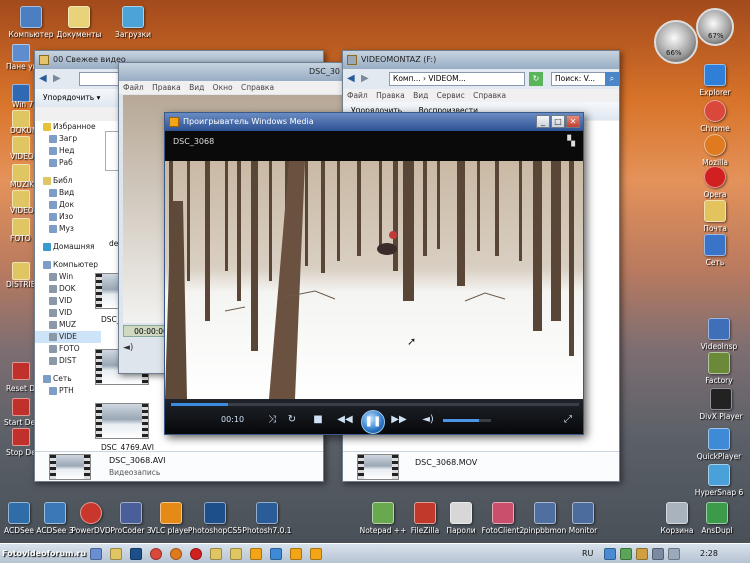 This screenshot has height=563, width=750. Describe the element at coordinates (375, 404) in the screenshot. I see `seek-bar` at that location.